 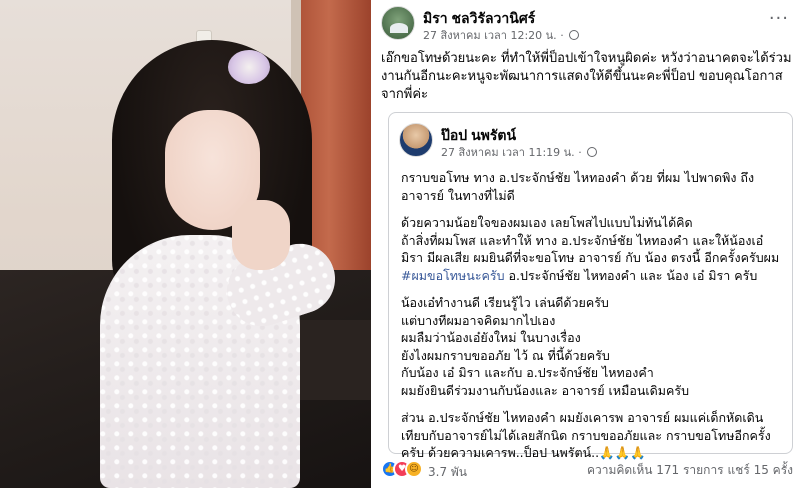 What do you see at coordinates (416, 140) in the screenshot?
I see `shared-author-avatar` at bounding box center [416, 140].